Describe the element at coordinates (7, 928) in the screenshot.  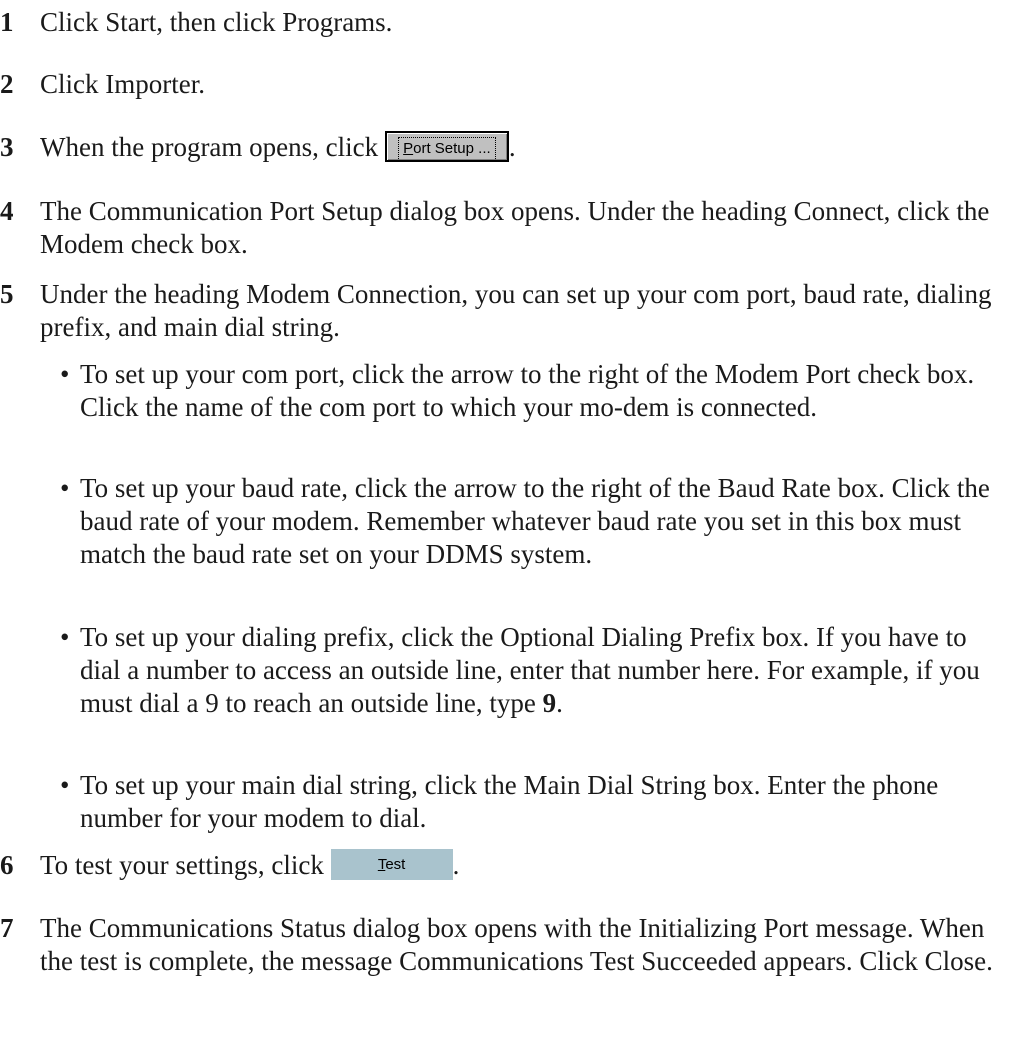
I see `step-number: 7` at that location.